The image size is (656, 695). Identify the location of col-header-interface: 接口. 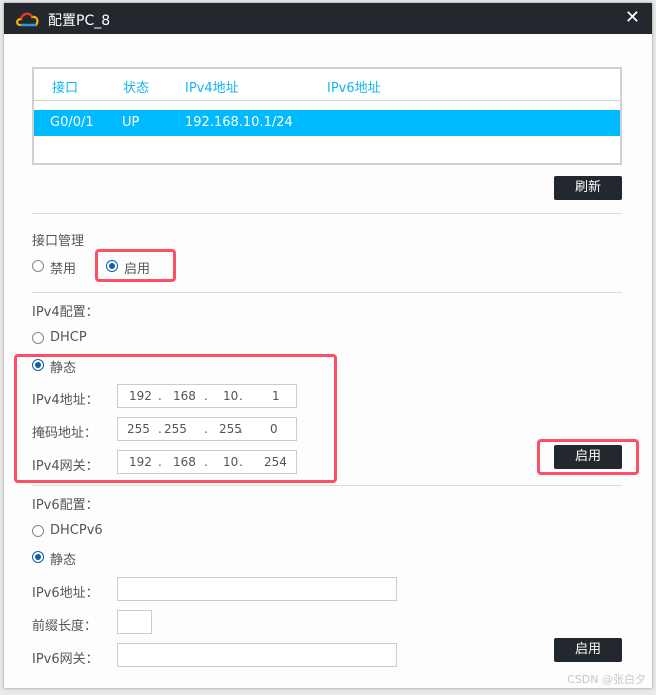
(65, 88).